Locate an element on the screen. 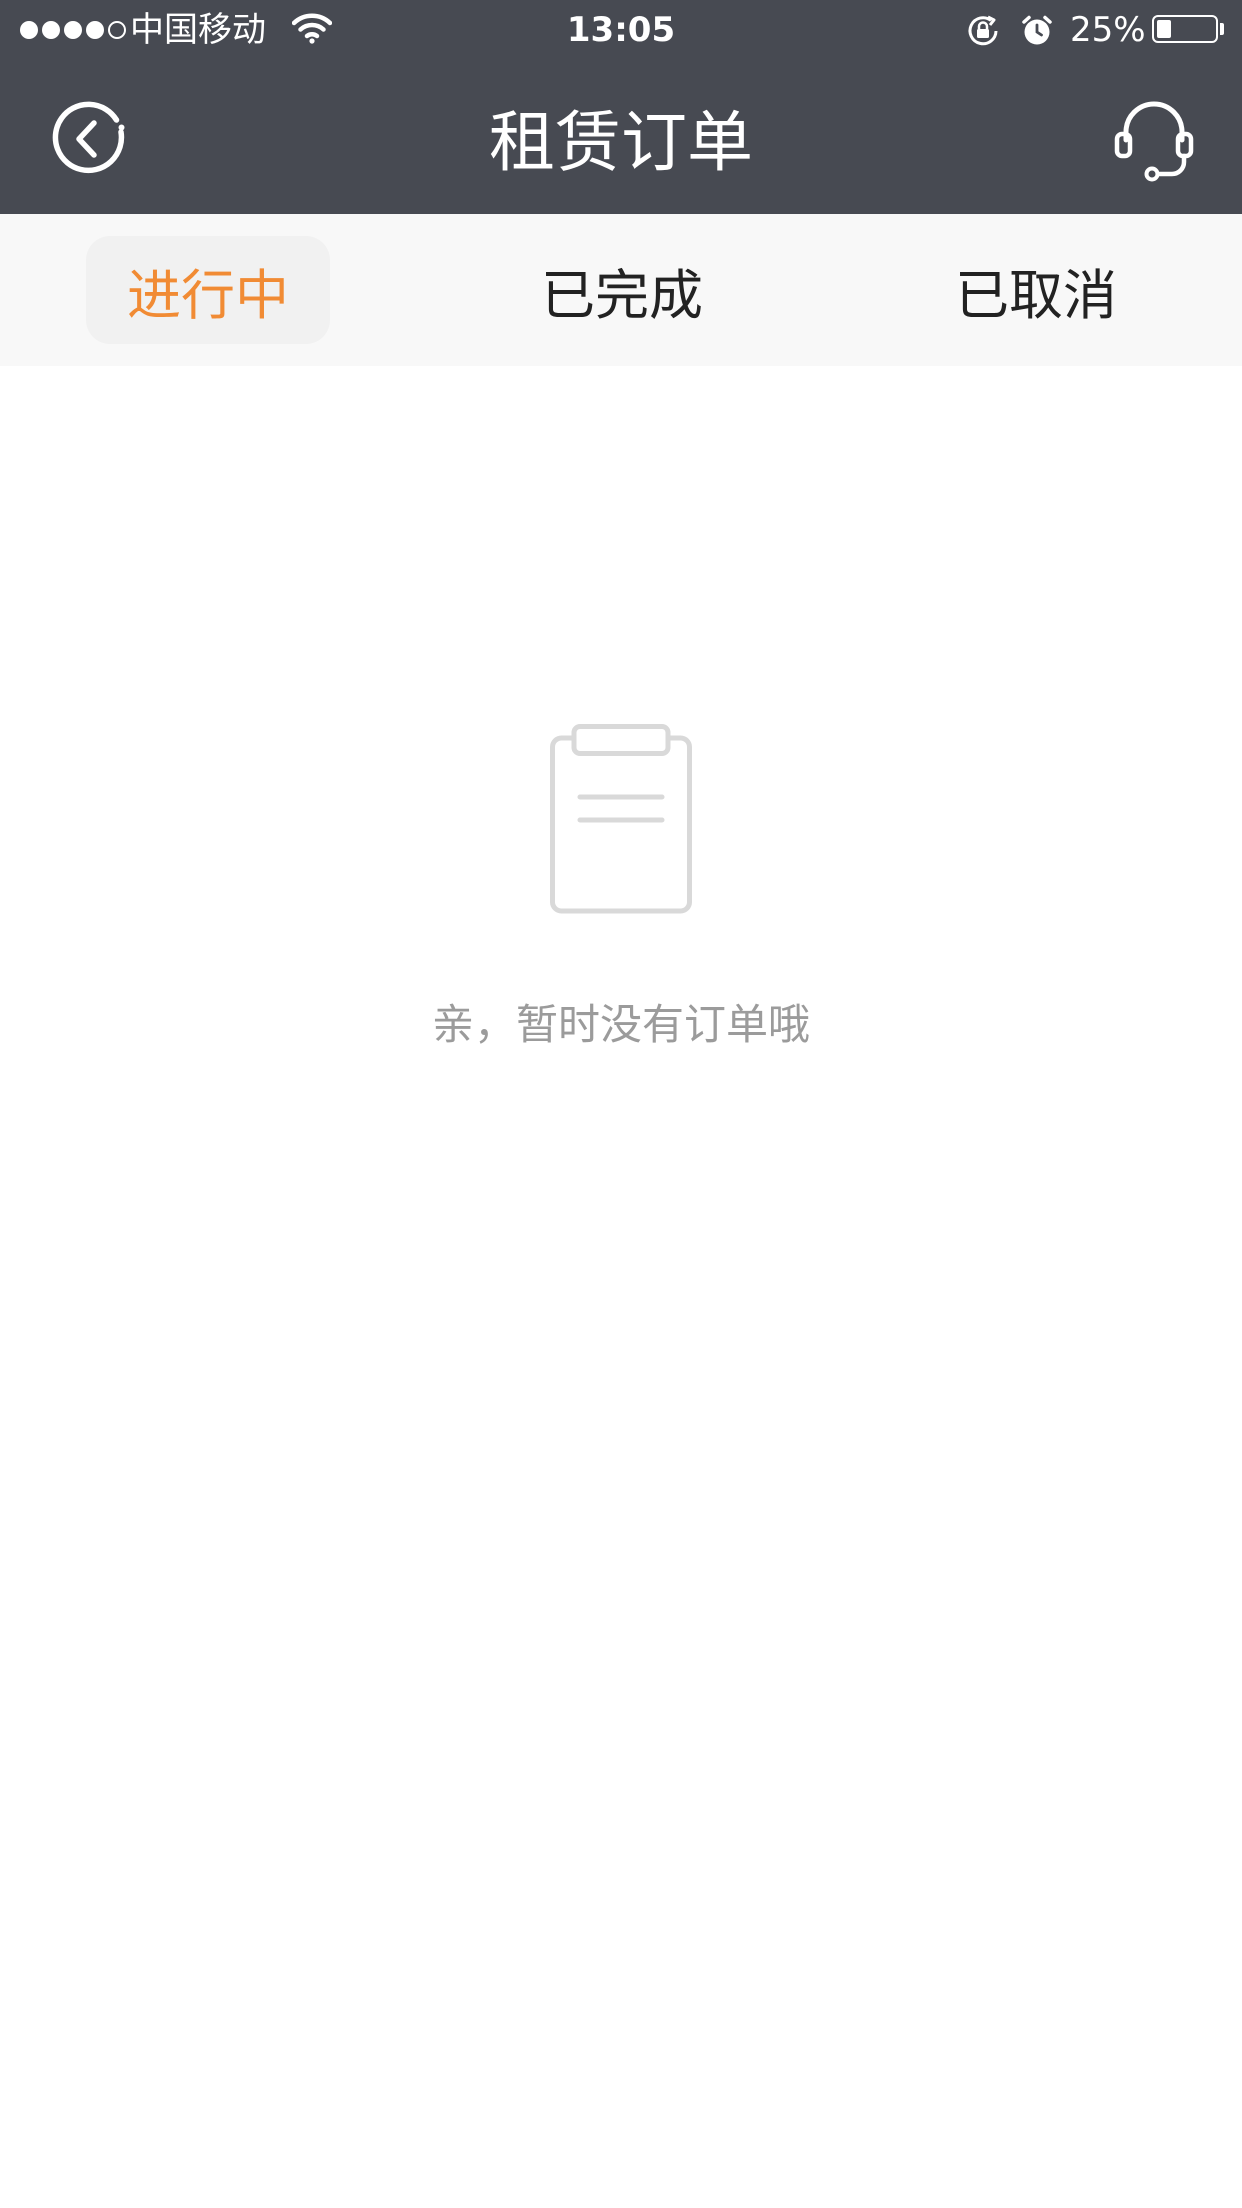  customer-service-button is located at coordinates (1154, 140).